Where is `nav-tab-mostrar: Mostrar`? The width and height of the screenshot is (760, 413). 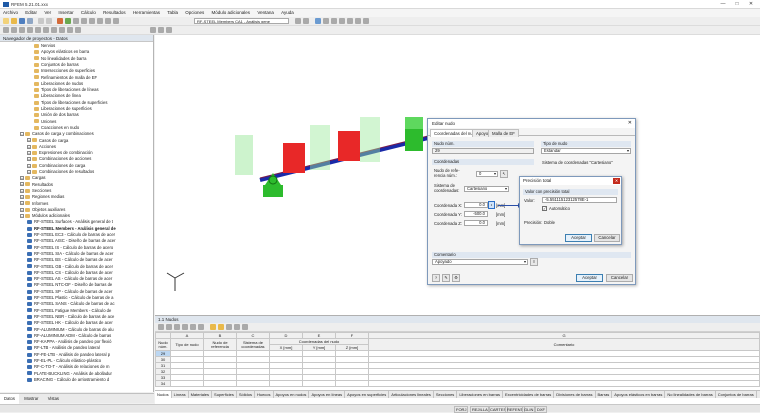 nav-tab-mostrar: Mostrar is located at coordinates (31, 399).